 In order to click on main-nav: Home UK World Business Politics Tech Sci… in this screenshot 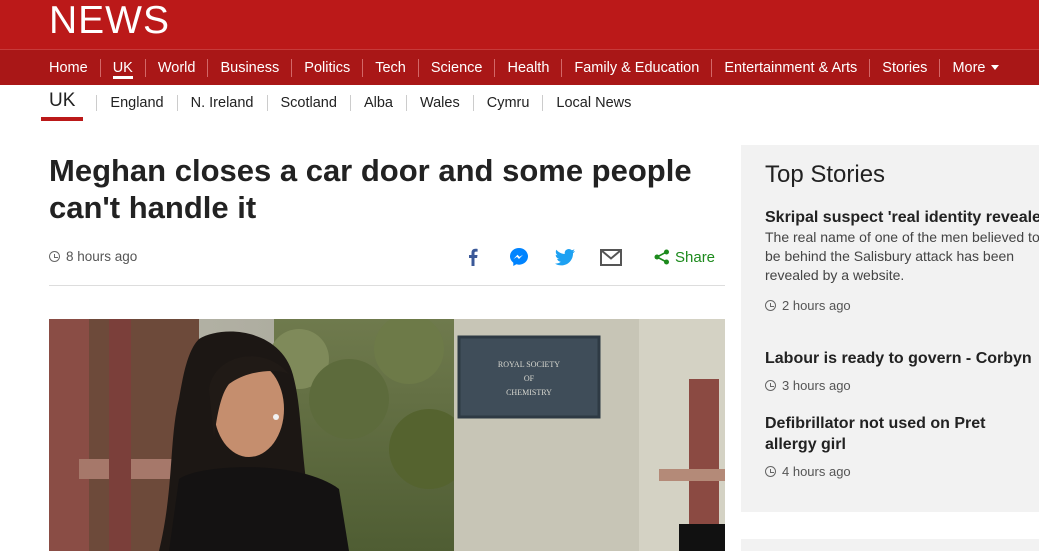, I will do `click(519, 67)`.